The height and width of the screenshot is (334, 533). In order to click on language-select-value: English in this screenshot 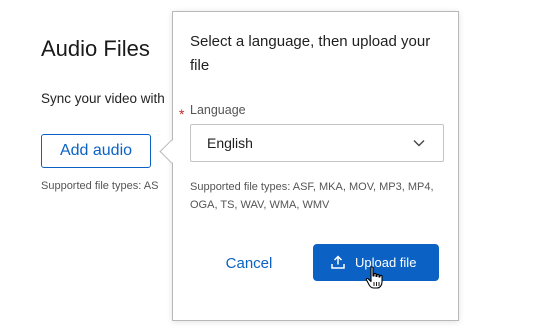, I will do `click(230, 143)`.